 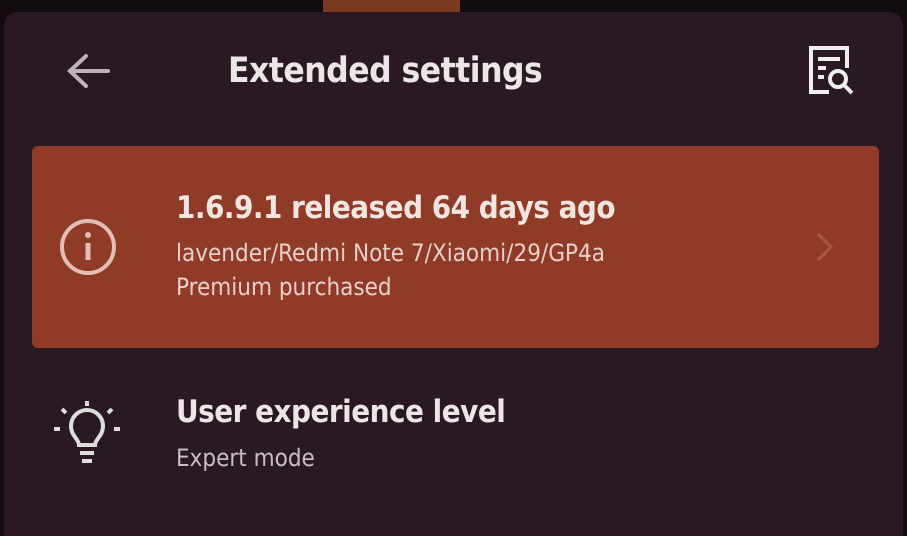 I want to click on info-icon, so click(x=88, y=247).